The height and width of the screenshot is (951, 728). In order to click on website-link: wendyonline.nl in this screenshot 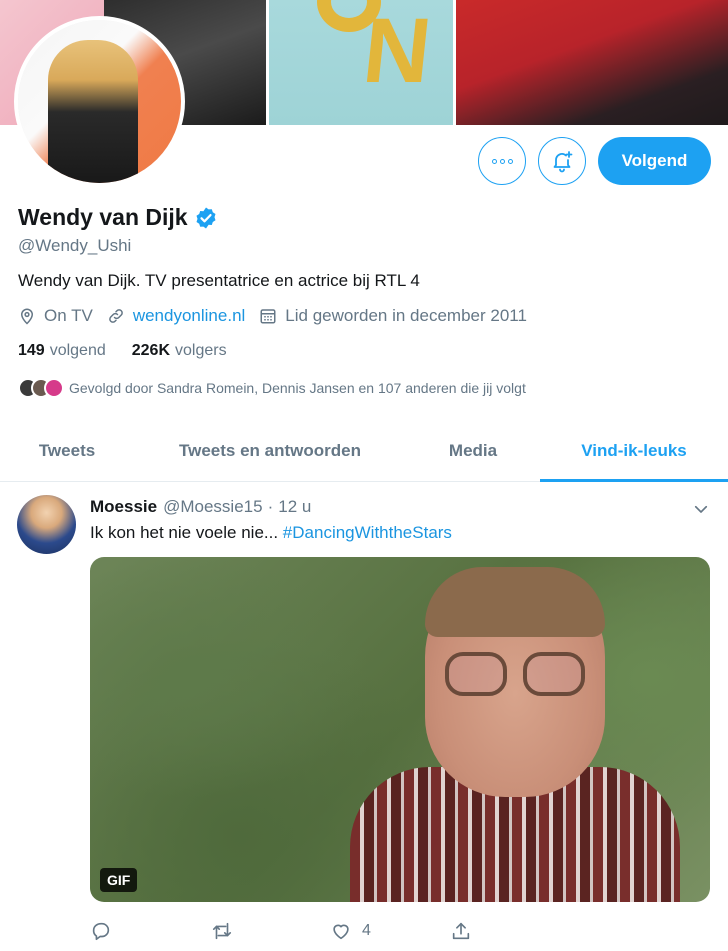, I will do `click(189, 316)`.